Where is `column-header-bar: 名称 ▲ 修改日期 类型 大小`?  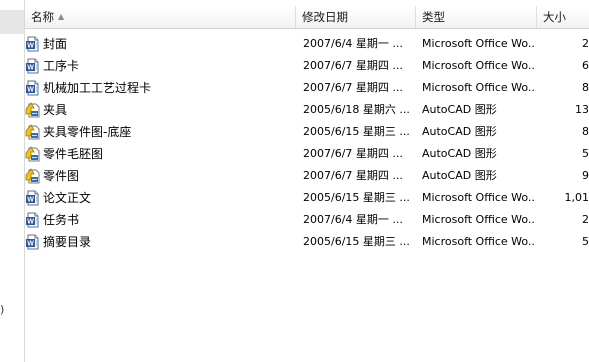 column-header-bar: 名称 ▲ 修改日期 类型 大小 is located at coordinates (307, 17).